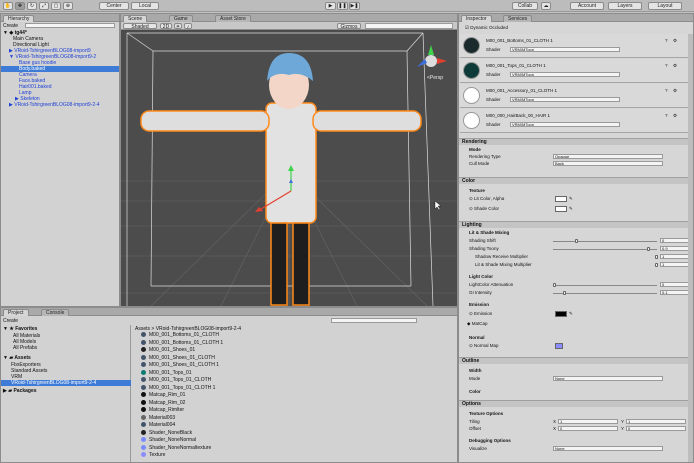 The width and height of the screenshot is (694, 463). I want to click on hierarchy-search-input, so click(70, 25).